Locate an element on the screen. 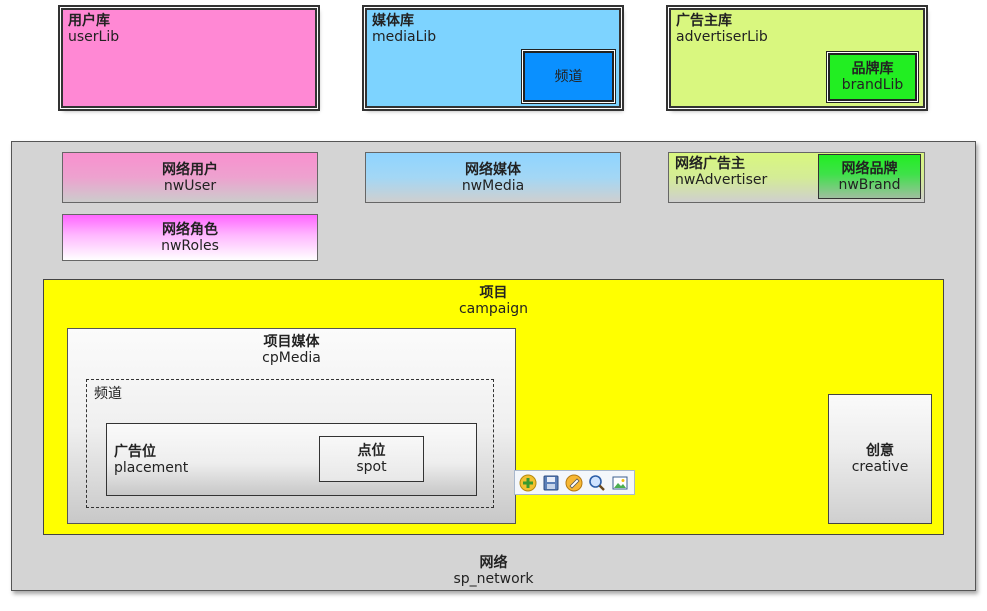  diagram-toolbar is located at coordinates (574, 482).